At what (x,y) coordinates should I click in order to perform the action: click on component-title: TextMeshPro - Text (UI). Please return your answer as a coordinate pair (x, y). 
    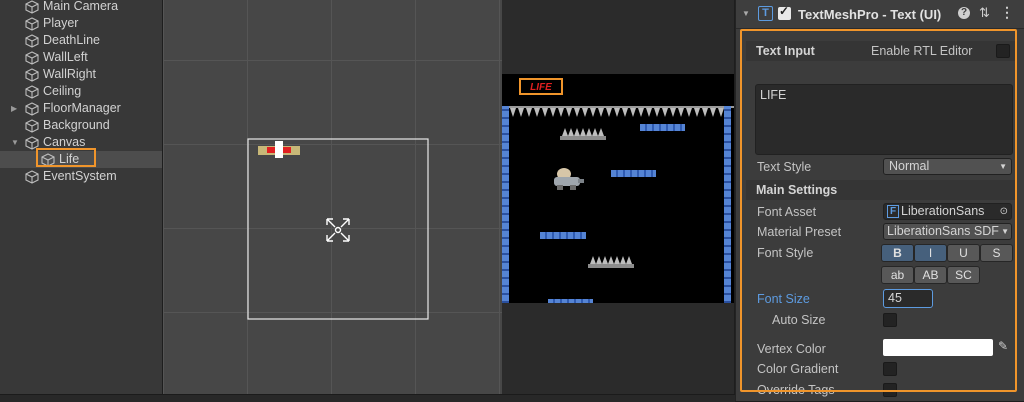
    Looking at the image, I should click on (870, 14).